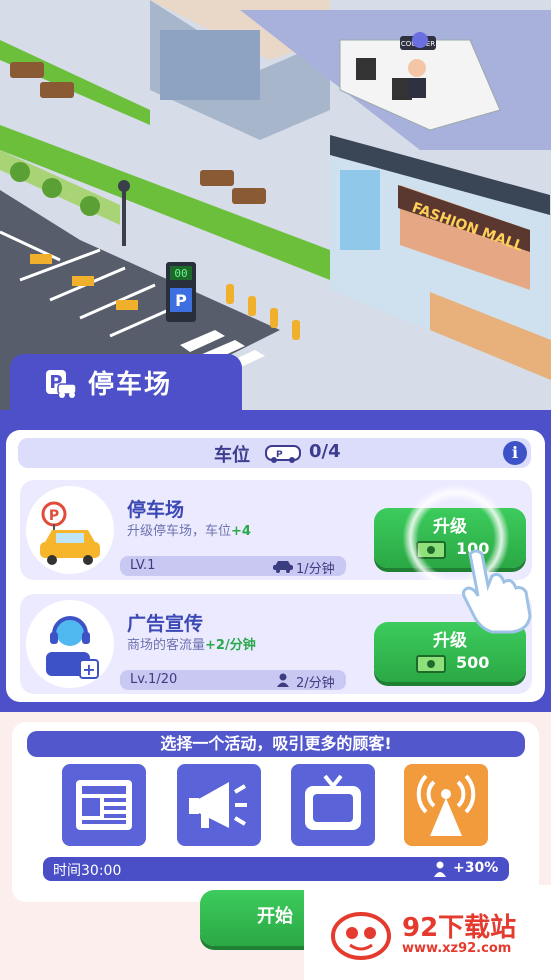 This screenshot has width=551, height=980. I want to click on card-description: 商场的客流量+2/分钟, so click(191, 645).